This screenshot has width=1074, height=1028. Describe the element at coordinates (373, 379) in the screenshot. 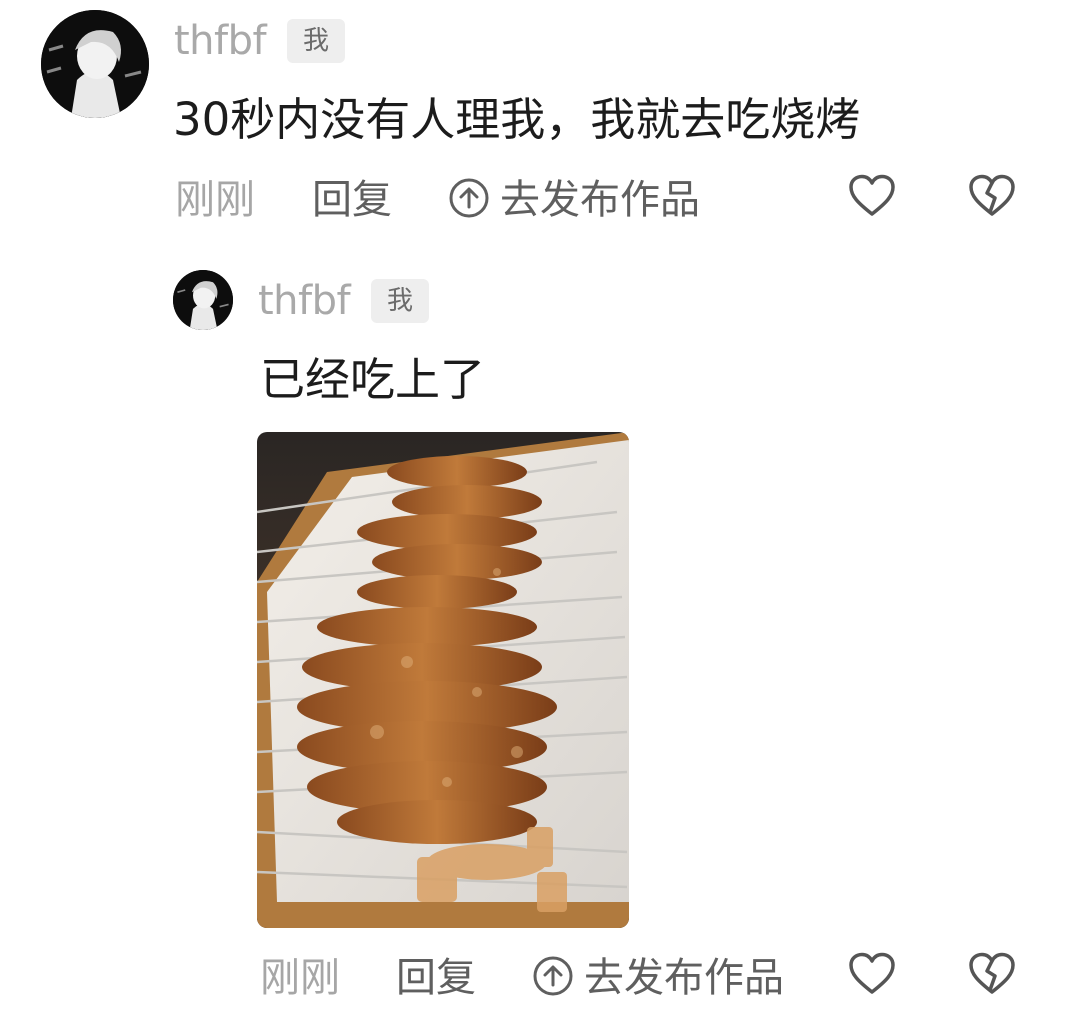

I see `comment-text: 已经吃上了` at that location.